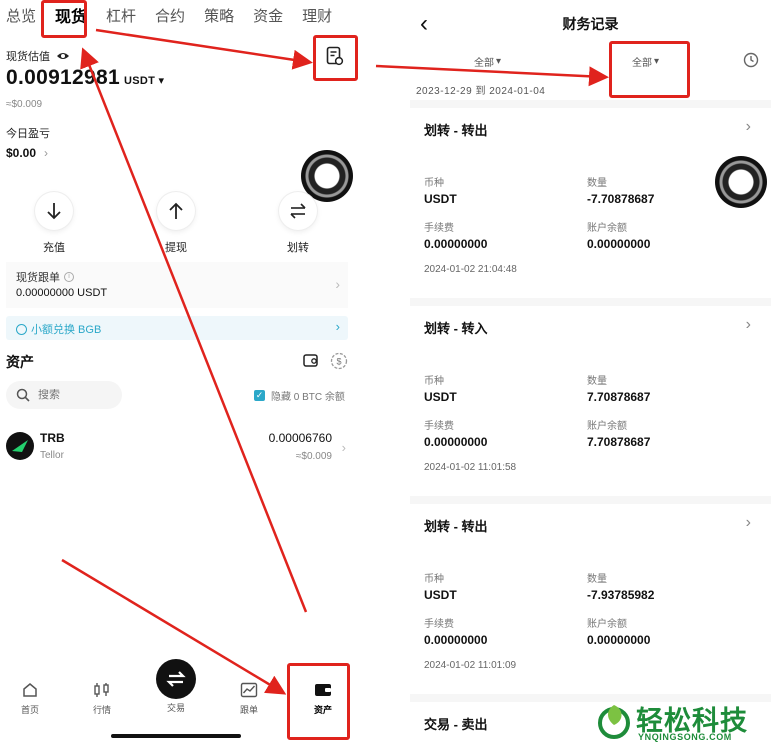 This screenshot has width=771, height=745. I want to click on spot-estimate-fiat: ≈$0.009, so click(24, 104).